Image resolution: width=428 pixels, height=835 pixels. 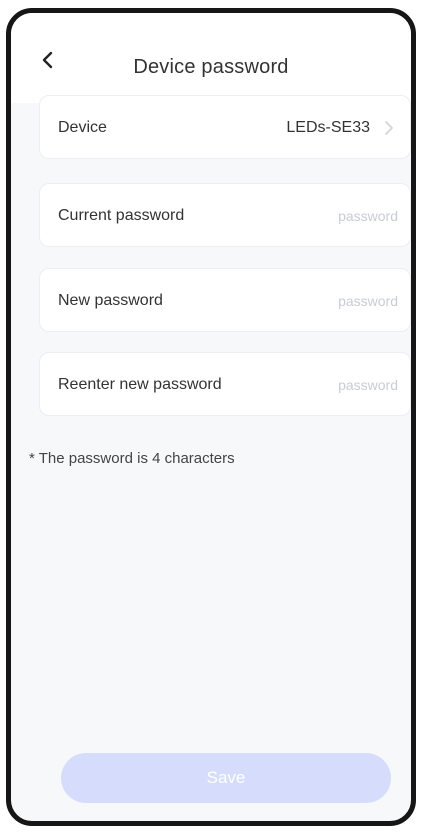 I want to click on save-button: Save, so click(x=226, y=778).